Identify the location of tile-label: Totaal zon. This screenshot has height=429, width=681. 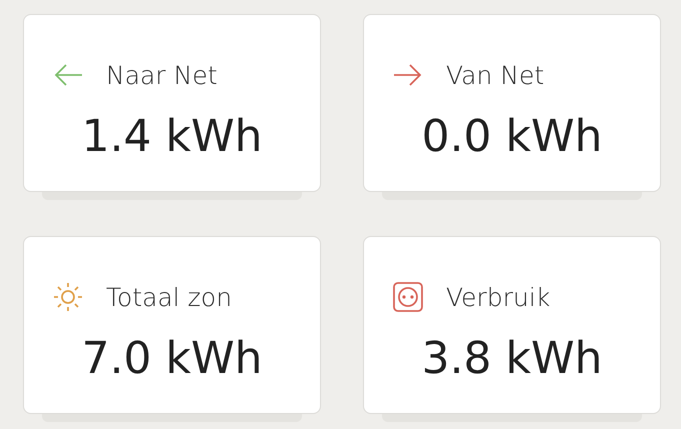
(169, 297).